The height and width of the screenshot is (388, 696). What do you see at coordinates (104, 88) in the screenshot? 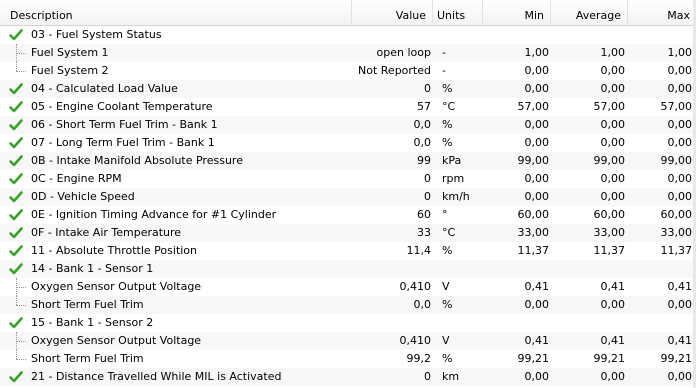
I see `row-label: 04 - Calculated Load Value` at bounding box center [104, 88].